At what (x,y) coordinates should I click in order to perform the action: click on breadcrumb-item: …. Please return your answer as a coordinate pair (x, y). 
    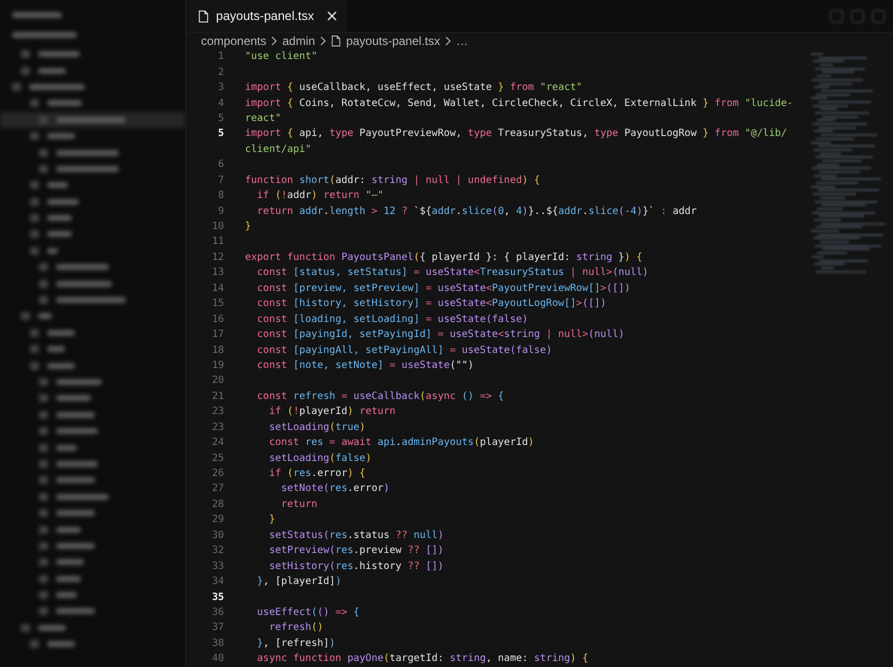
    Looking at the image, I should click on (462, 41).